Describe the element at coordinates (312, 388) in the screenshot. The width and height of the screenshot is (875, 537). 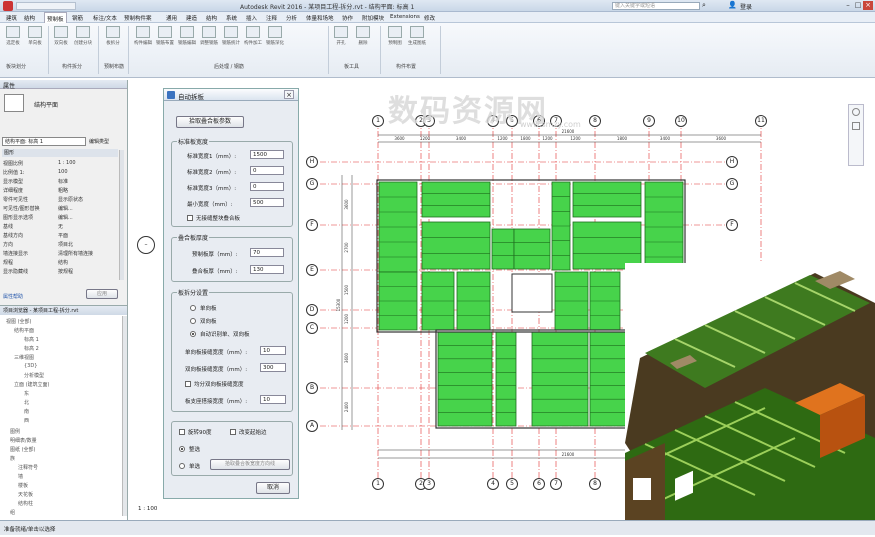
I see `grid-bubble-left: B` at that location.